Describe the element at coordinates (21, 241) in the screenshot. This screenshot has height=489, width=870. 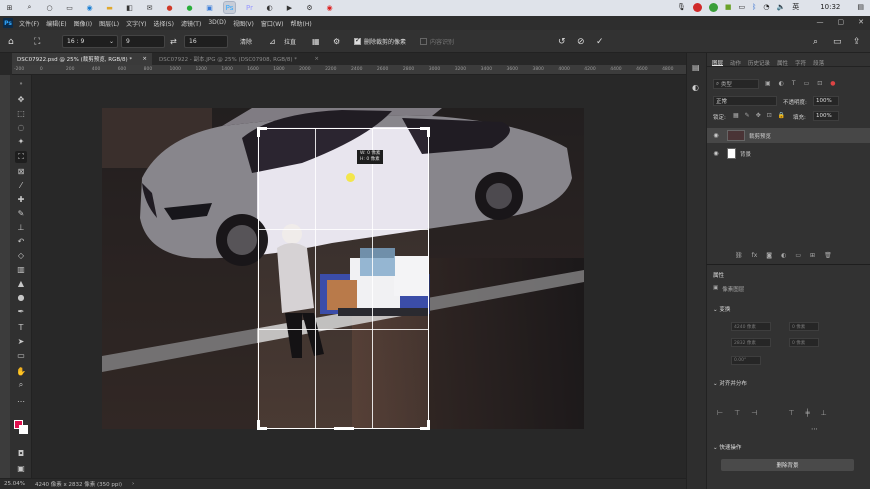
I see `history-brush-icon: ↶` at that location.